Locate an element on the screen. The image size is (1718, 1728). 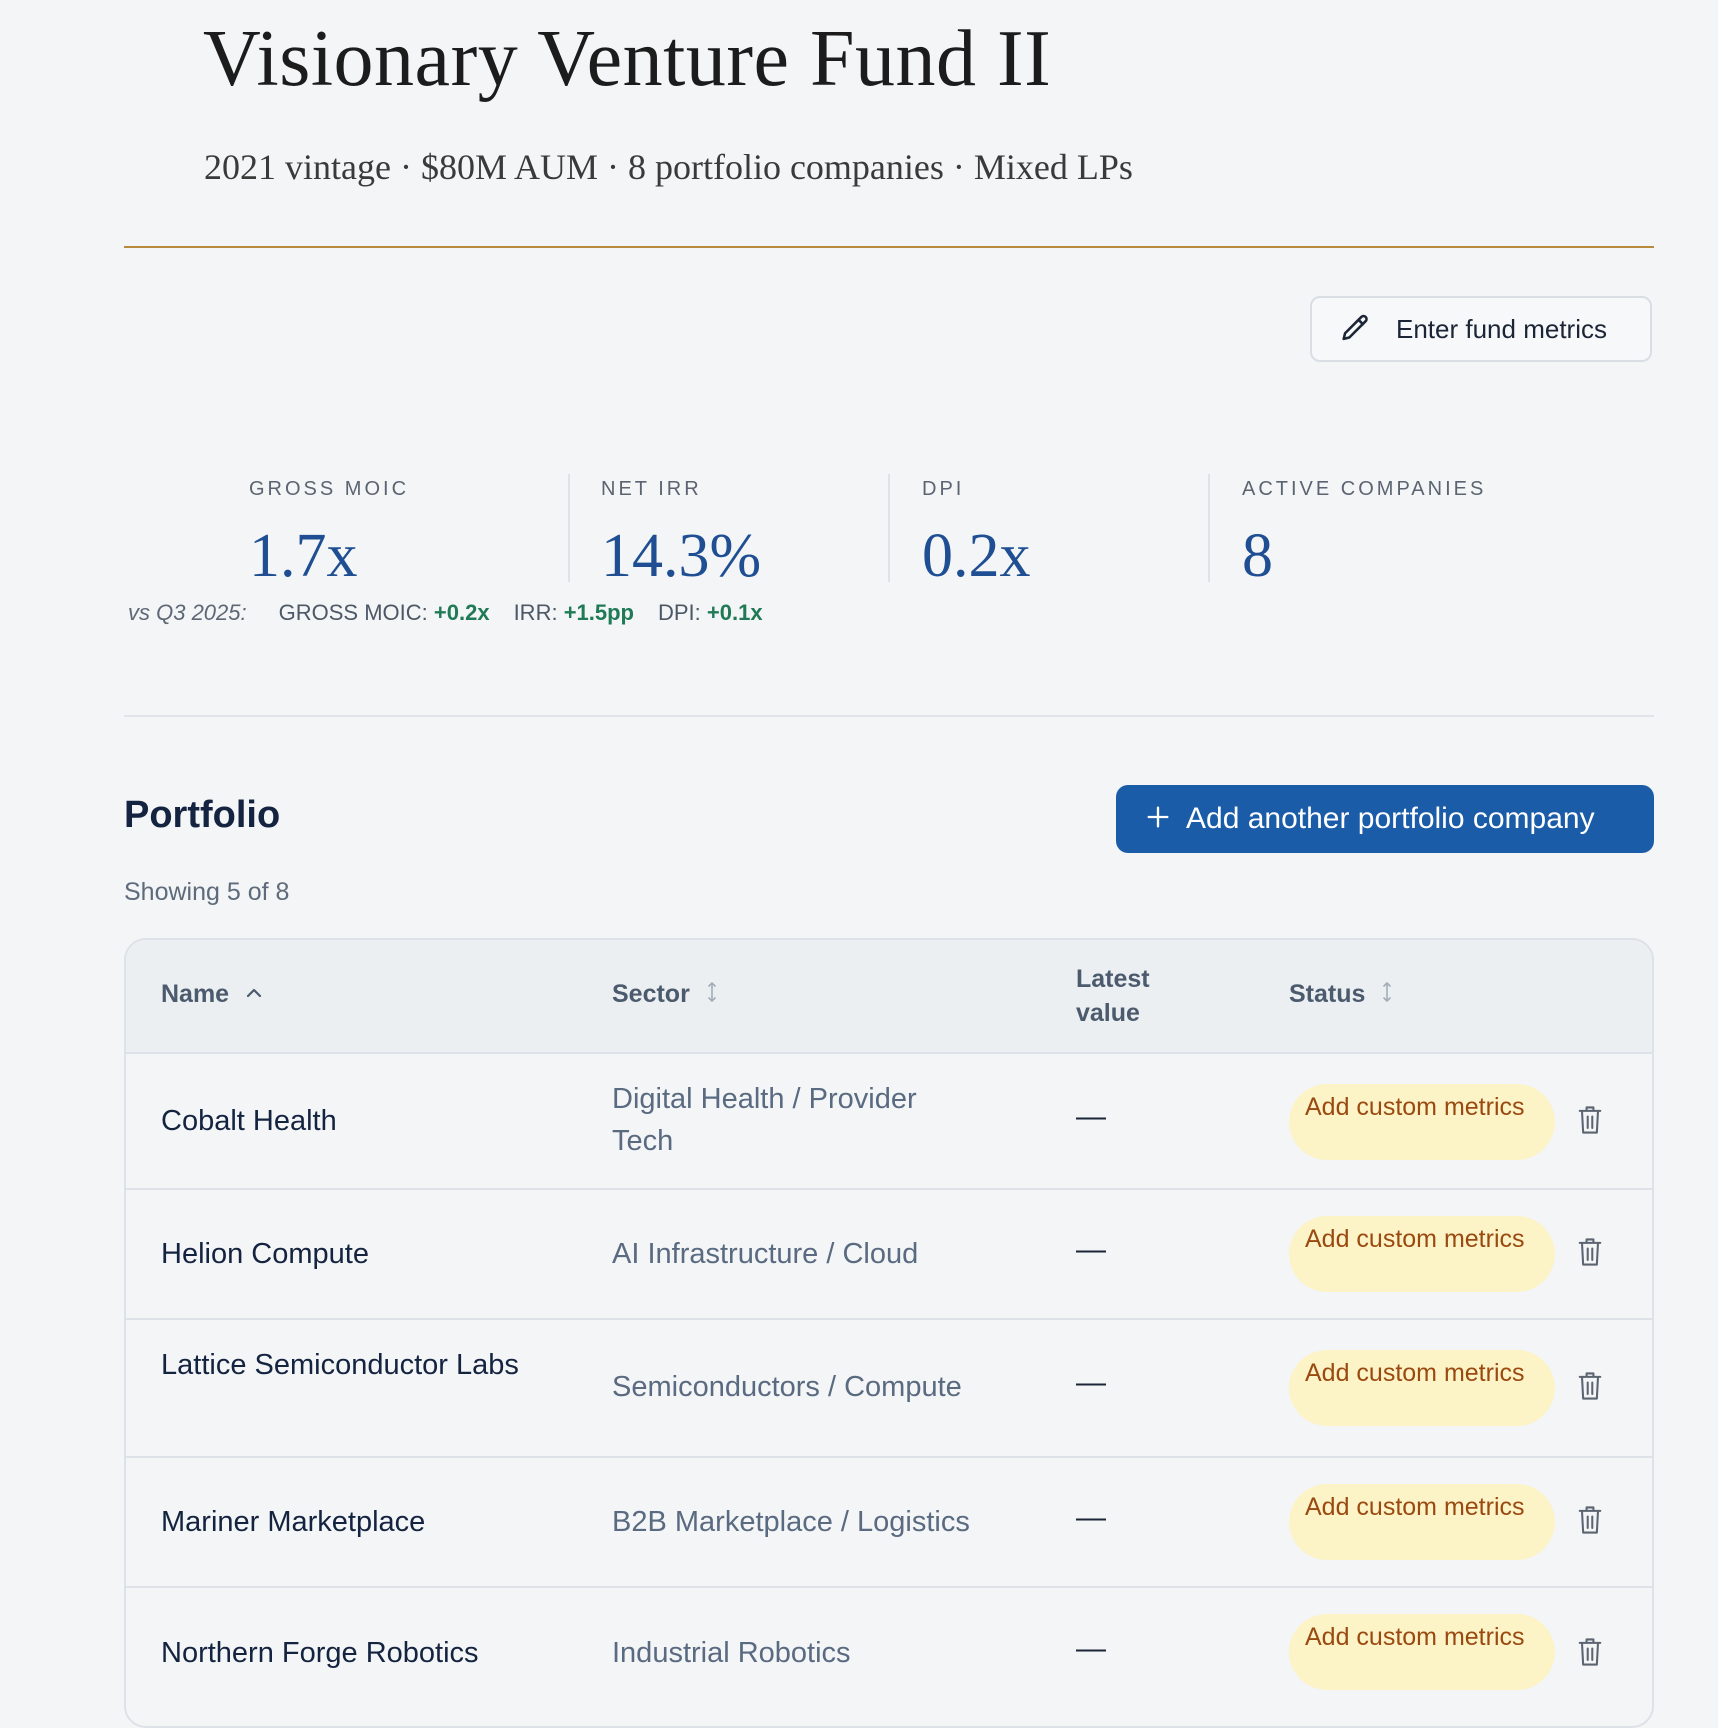
column-label: Sector is located at coordinates (651, 994).